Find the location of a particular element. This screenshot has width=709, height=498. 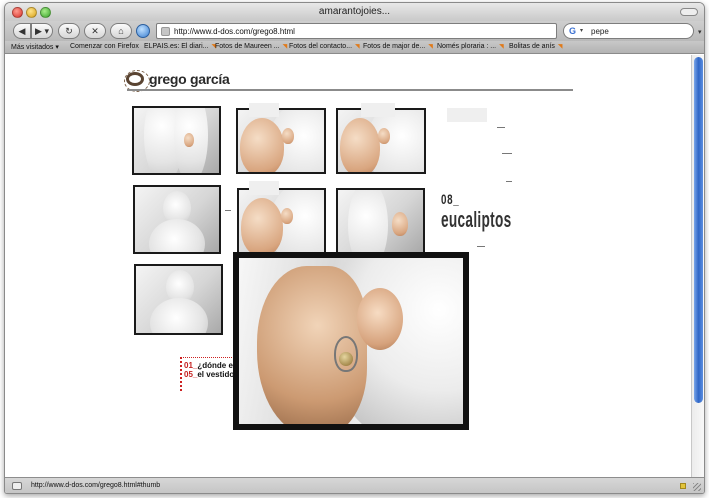

home-button: ⌂ is located at coordinates (121, 31).